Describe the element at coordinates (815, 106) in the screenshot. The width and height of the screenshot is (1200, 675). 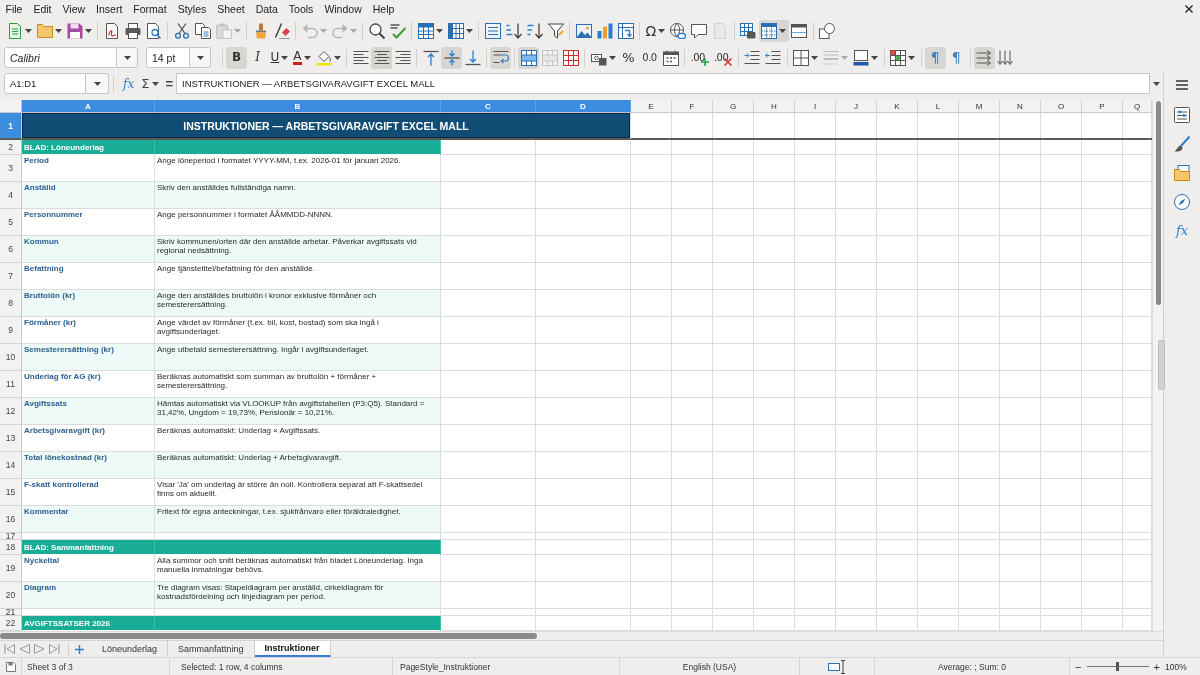
I see `column-header: I` at that location.